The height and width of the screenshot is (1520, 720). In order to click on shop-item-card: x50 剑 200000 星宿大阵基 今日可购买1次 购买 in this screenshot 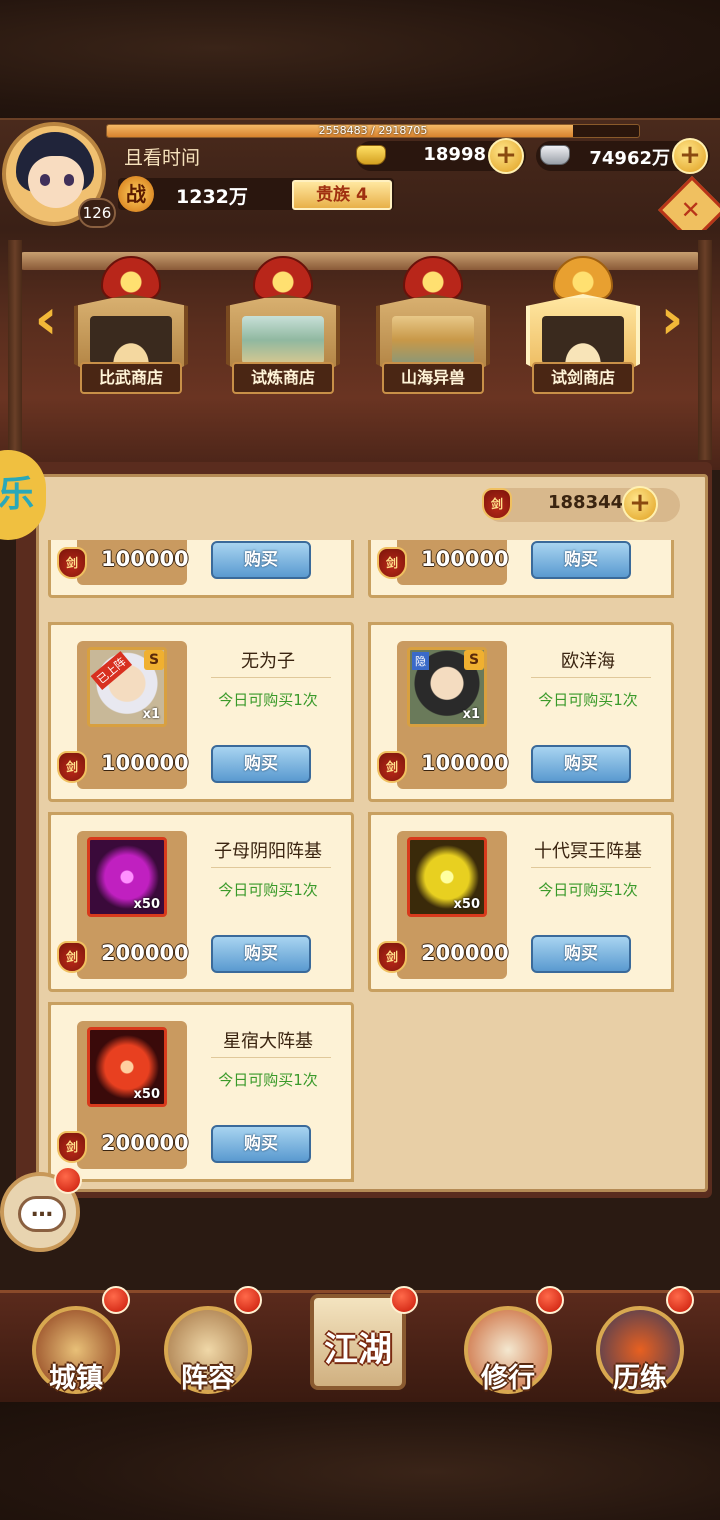, I will do `click(201, 1092)`.